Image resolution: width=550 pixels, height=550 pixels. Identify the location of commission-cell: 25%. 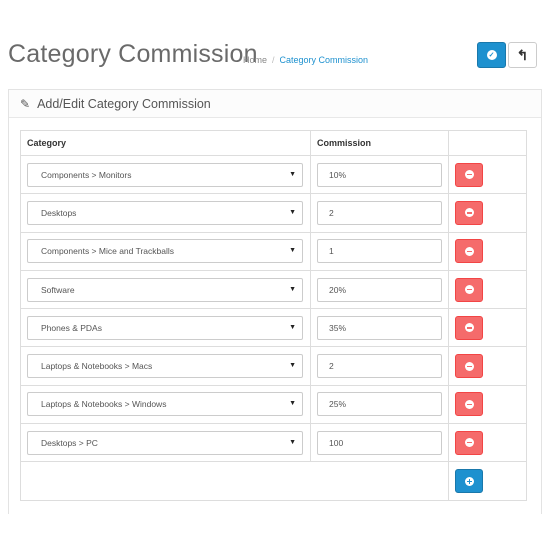
(379, 404).